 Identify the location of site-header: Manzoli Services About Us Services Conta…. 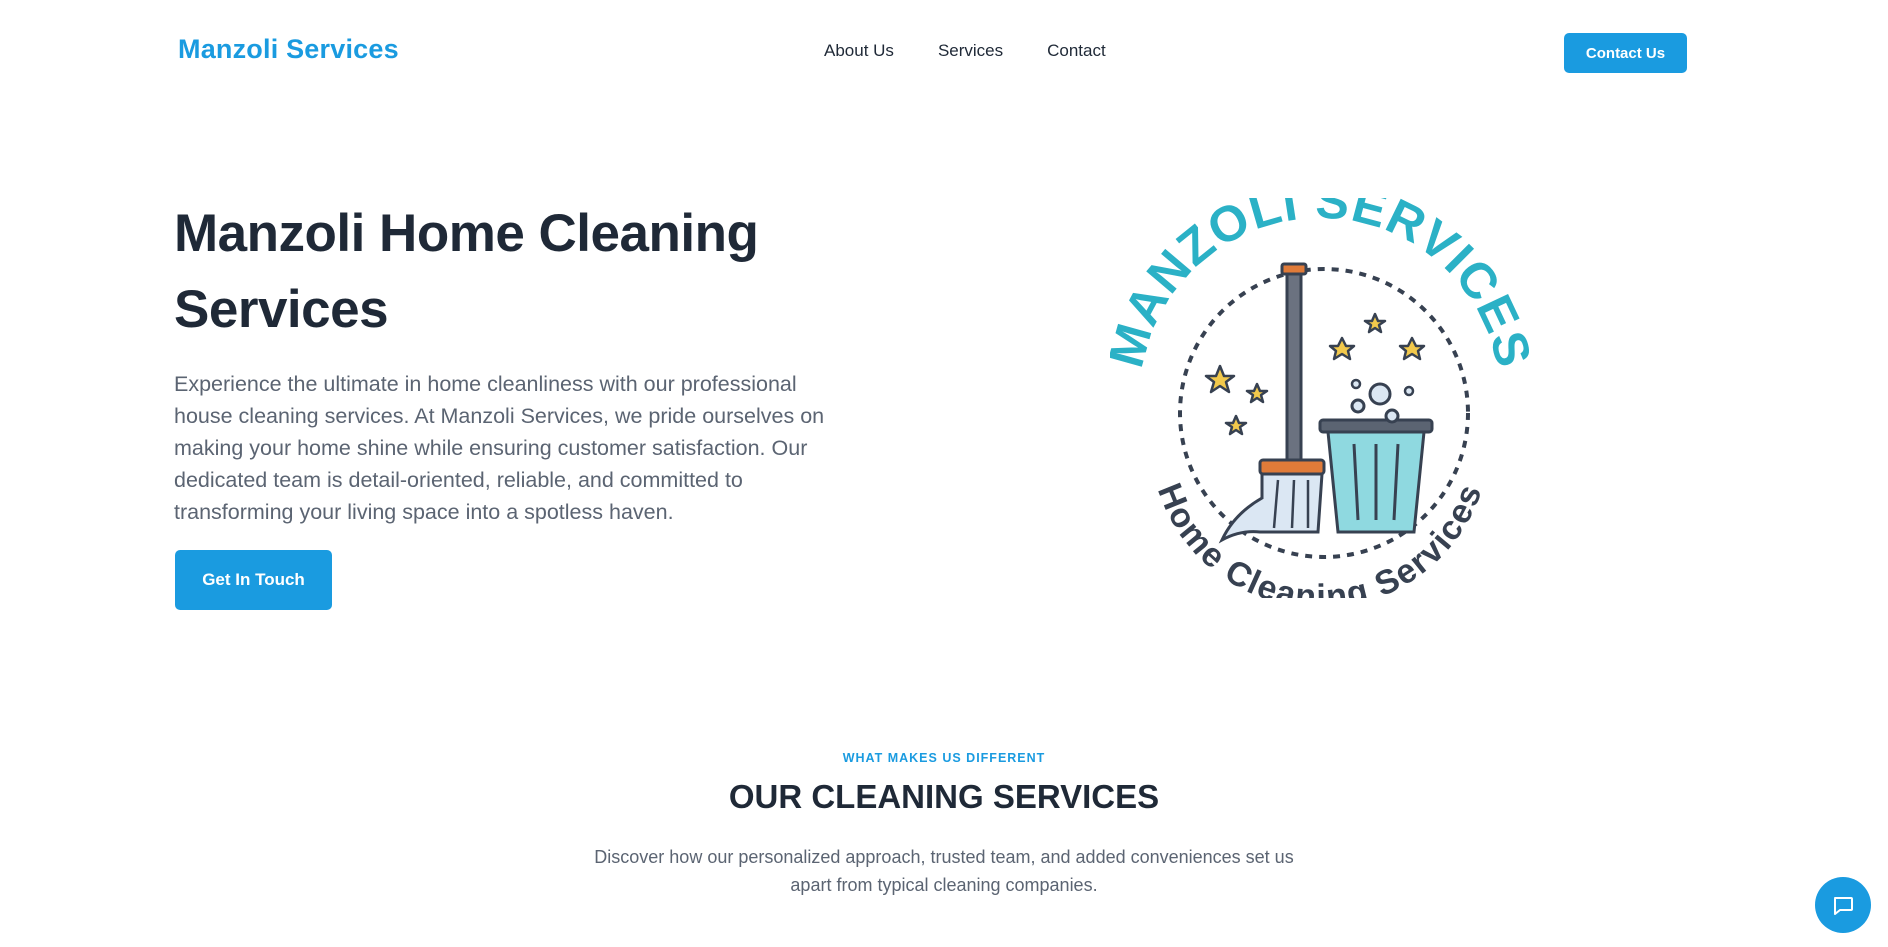
(944, 52).